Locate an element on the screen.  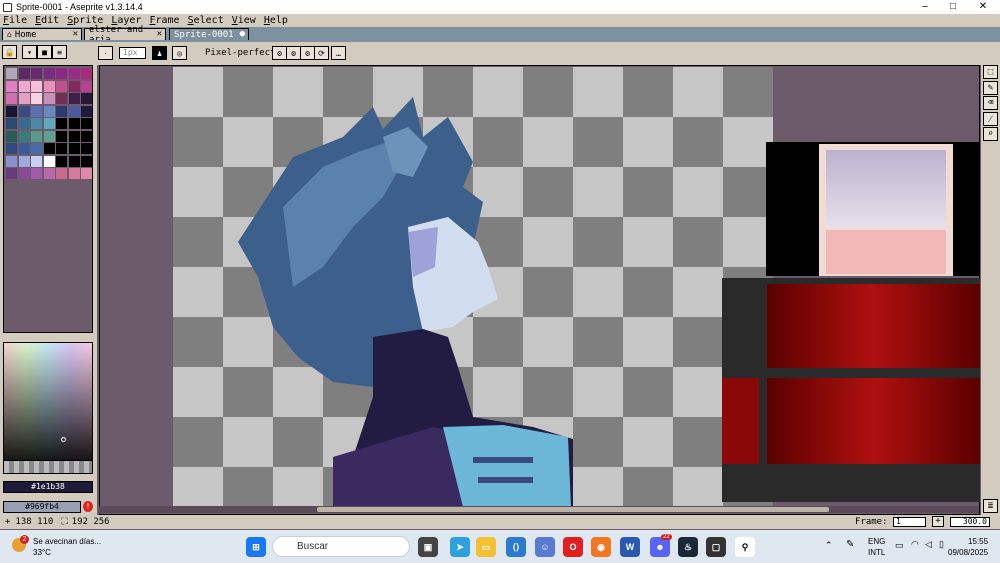
volume-icon: ◁ is located at coordinates (928, 544).